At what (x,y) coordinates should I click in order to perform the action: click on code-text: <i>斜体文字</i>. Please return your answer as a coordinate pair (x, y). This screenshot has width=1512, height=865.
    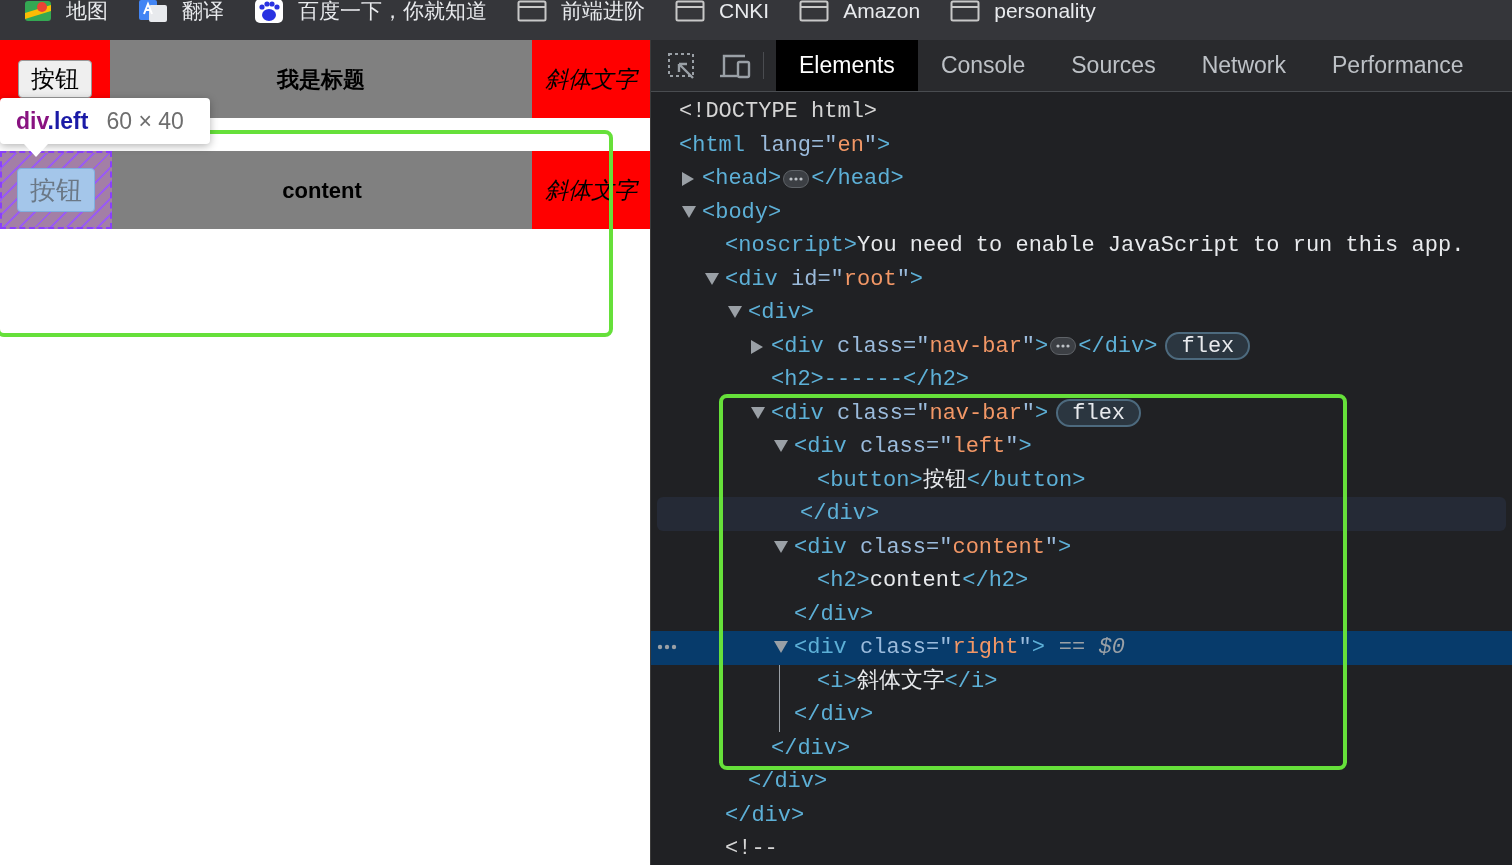
    Looking at the image, I should click on (907, 681).